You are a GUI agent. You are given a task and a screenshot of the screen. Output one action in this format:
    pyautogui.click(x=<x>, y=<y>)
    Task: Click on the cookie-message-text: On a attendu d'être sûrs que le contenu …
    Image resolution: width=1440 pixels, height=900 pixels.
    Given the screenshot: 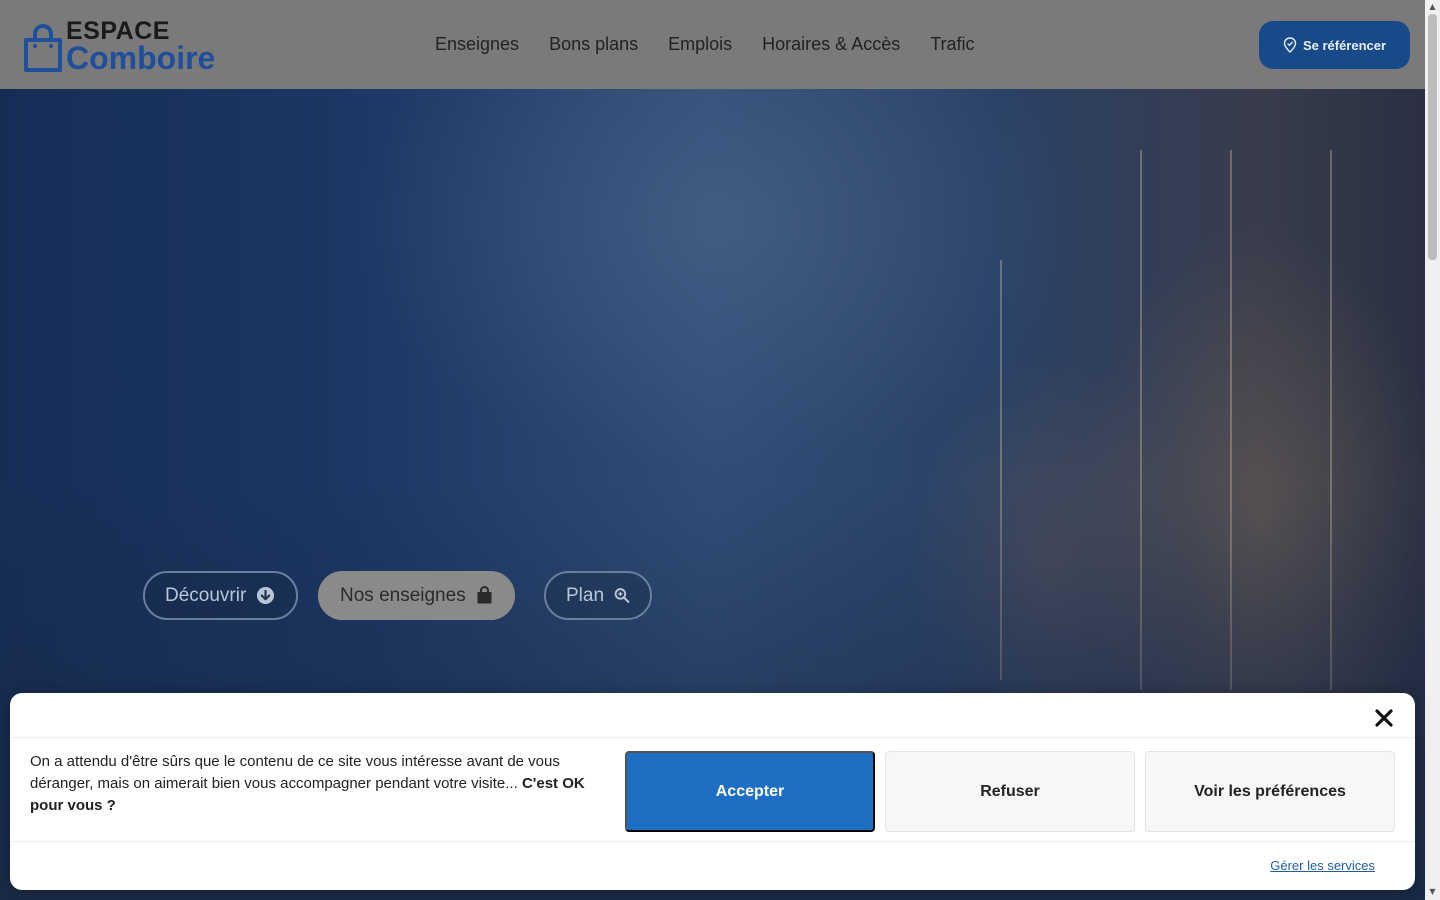 What is the action you would take?
    pyautogui.click(x=295, y=772)
    